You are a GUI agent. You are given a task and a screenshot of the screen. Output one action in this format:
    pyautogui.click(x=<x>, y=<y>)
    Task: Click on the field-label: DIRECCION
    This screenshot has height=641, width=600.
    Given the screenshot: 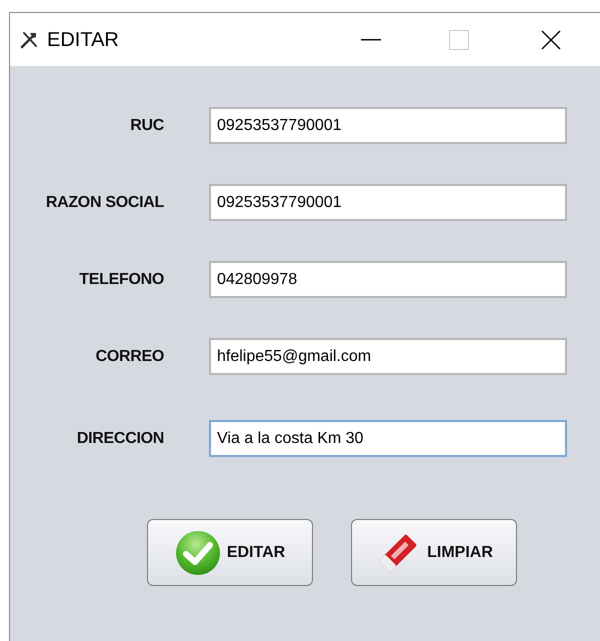 What is the action you would take?
    pyautogui.click(x=120, y=438)
    